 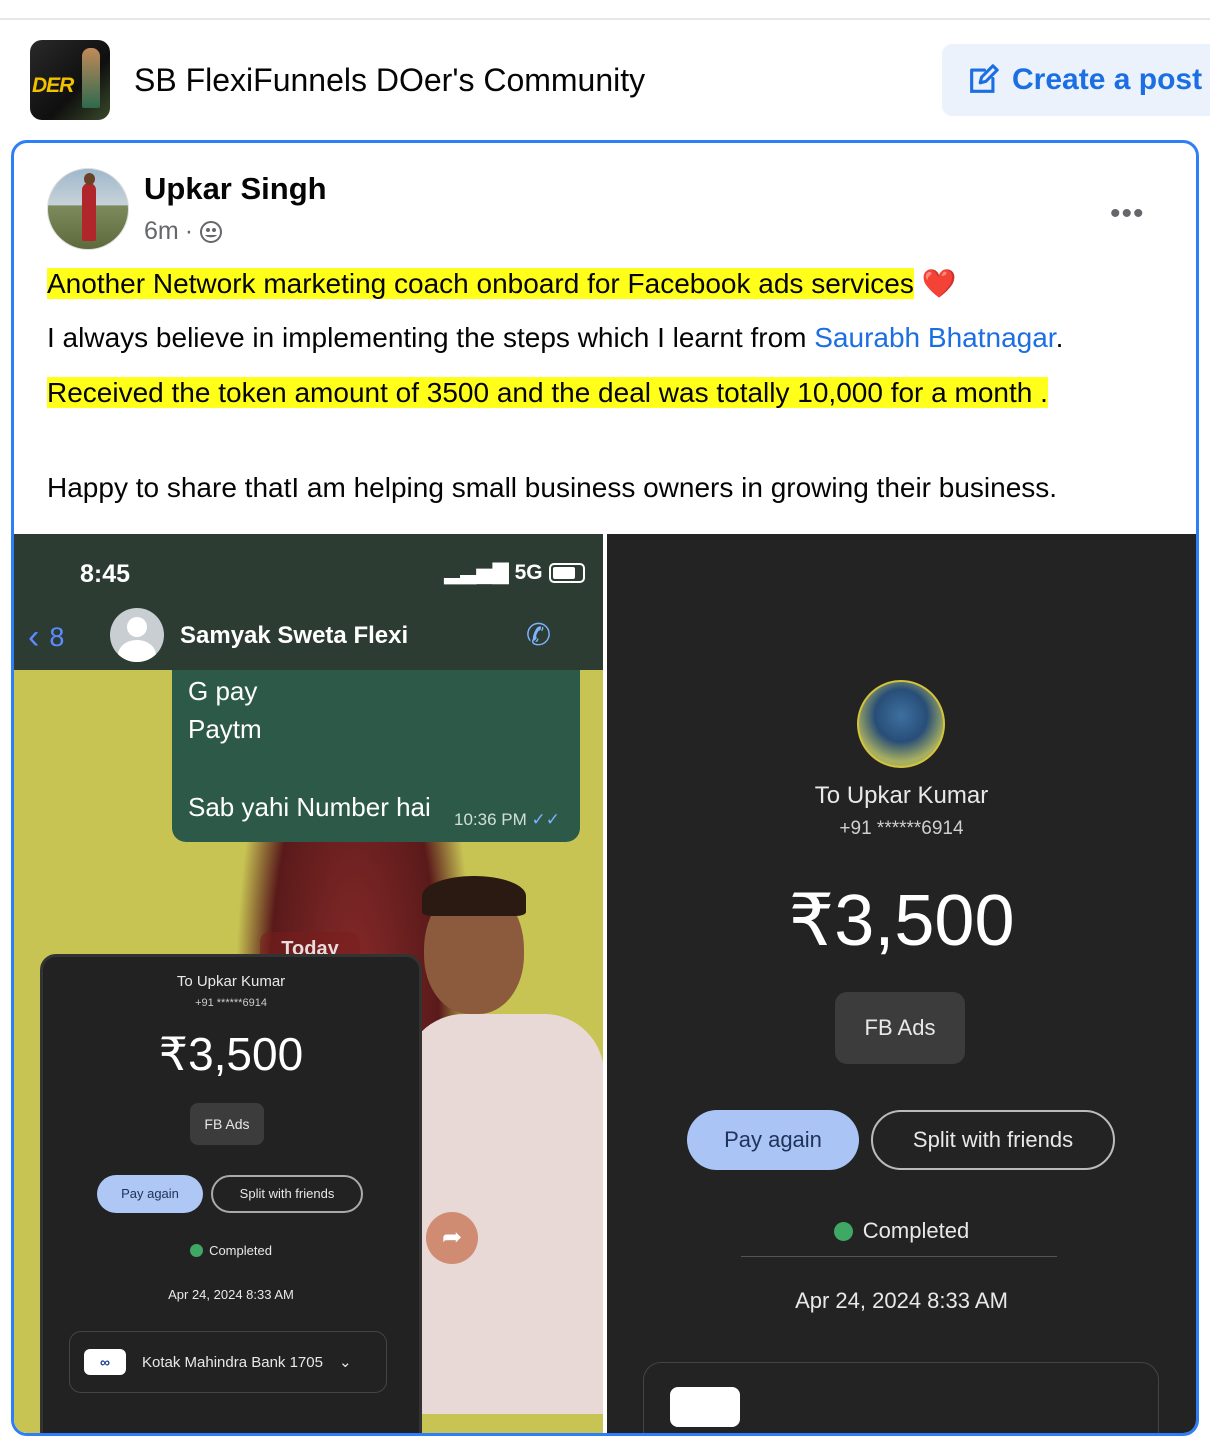 What do you see at coordinates (105, 1362) in the screenshot?
I see `bank-logo-icon: ∞` at bounding box center [105, 1362].